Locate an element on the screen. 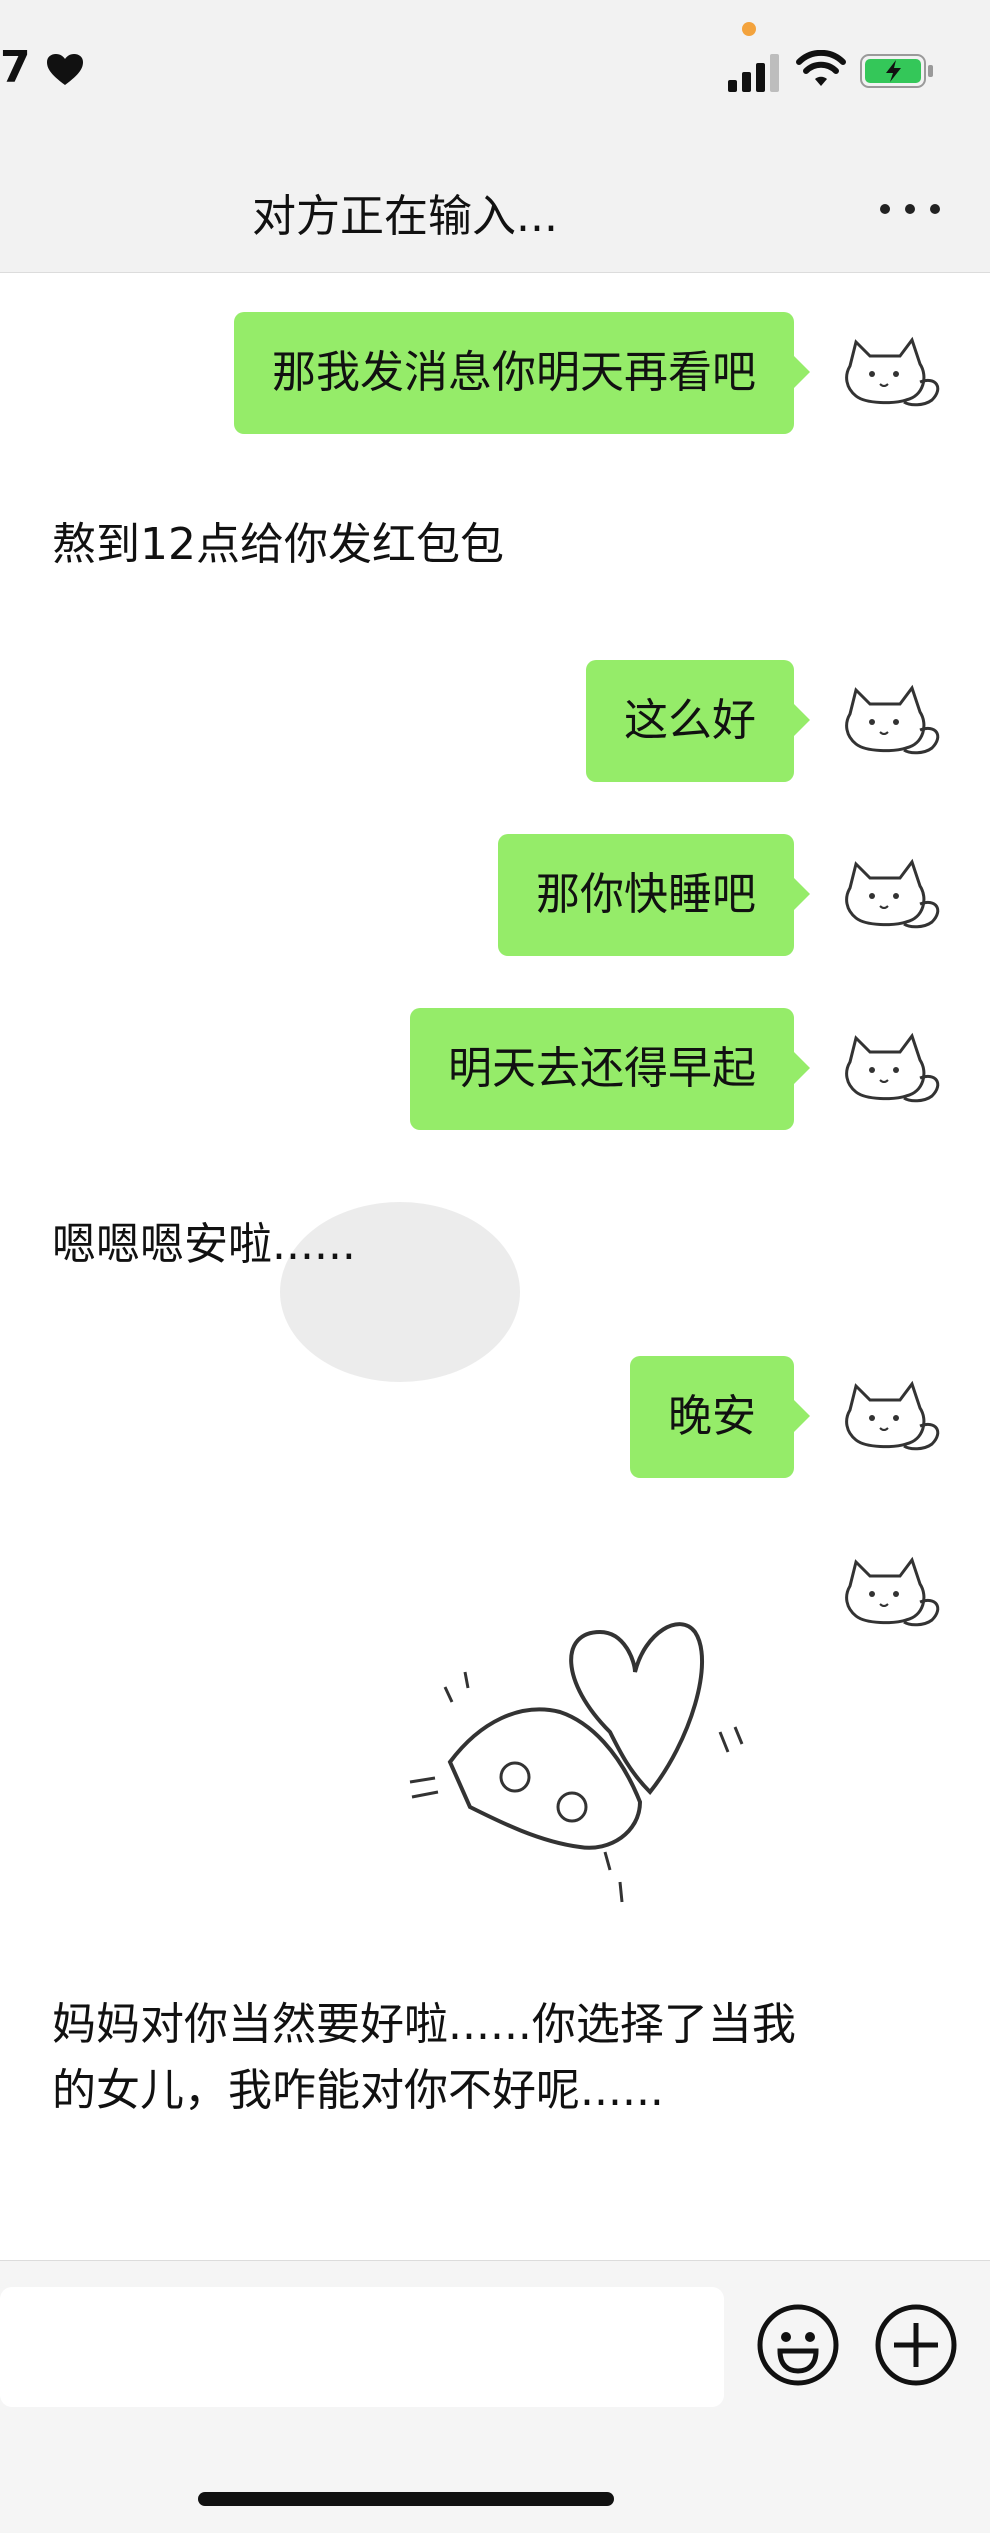 The image size is (990, 2533). wifi-icon is located at coordinates (821, 68).